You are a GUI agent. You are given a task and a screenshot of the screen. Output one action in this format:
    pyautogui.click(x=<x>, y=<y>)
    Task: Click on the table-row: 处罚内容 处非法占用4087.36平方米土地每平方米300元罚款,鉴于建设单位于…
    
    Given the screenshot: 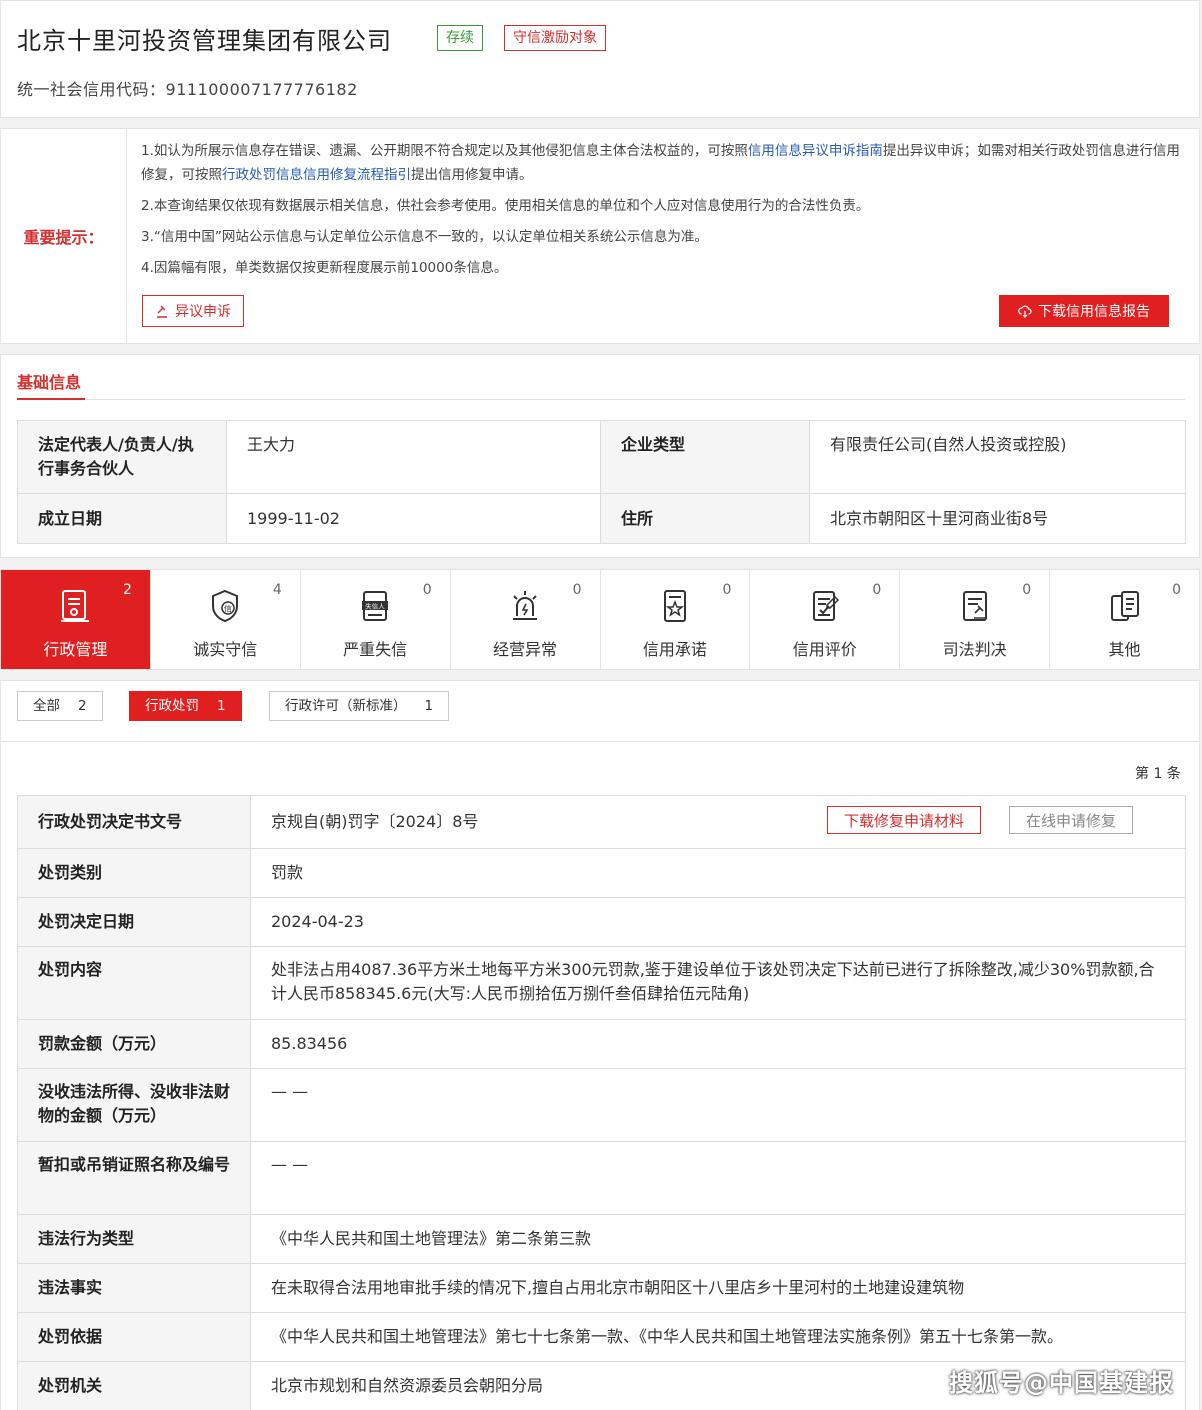 What is the action you would take?
    pyautogui.click(x=601, y=983)
    